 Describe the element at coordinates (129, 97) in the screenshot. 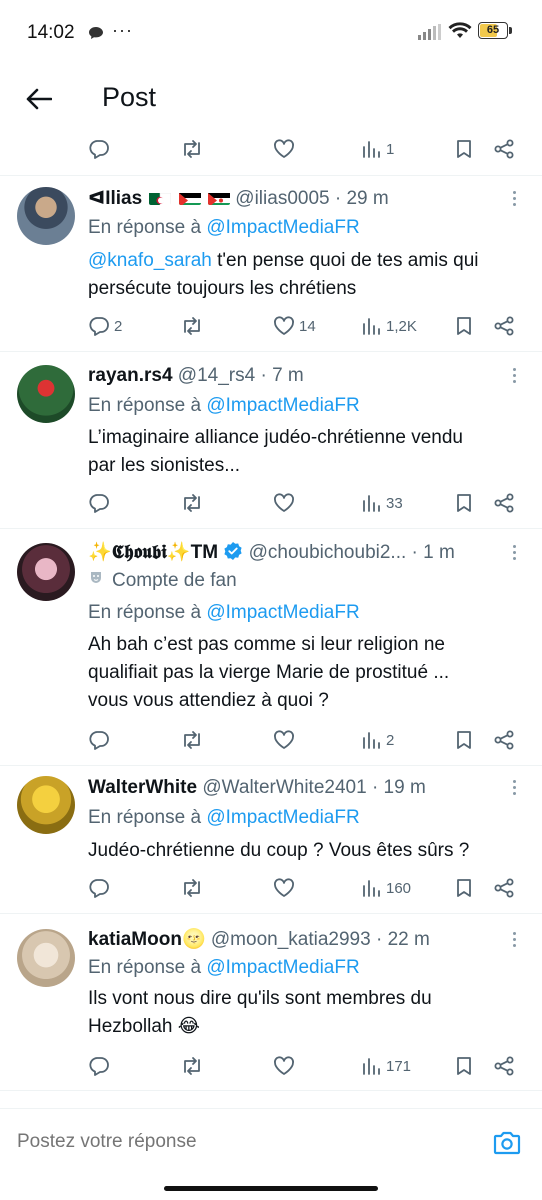

I see `page-title: Post` at that location.